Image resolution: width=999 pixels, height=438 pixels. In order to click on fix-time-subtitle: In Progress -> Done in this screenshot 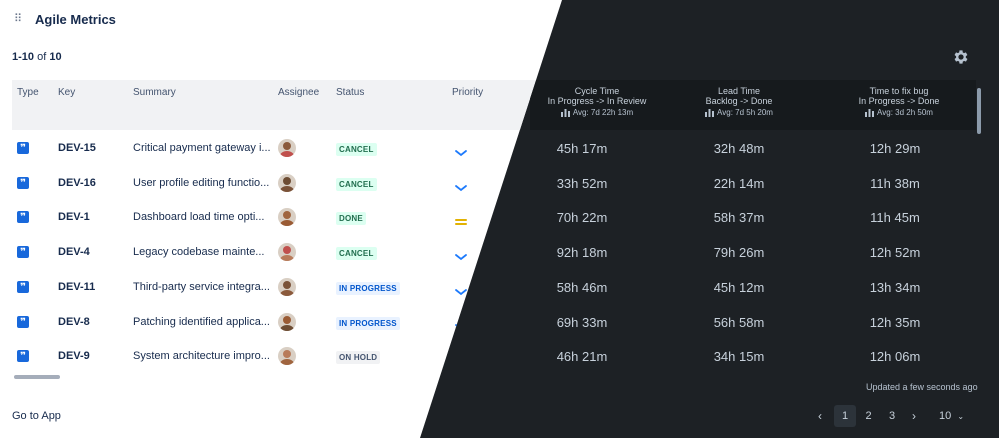, I will do `click(899, 101)`.